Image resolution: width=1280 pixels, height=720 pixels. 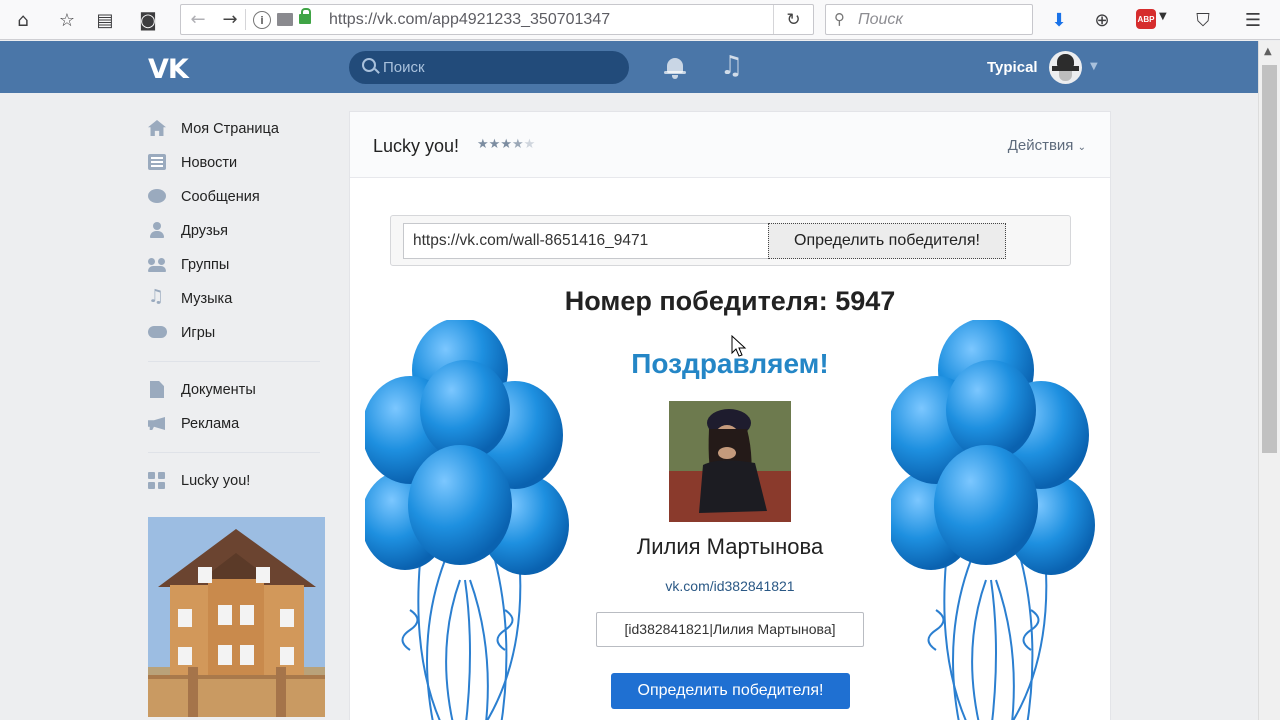 What do you see at coordinates (1203, 20) in the screenshot?
I see `extension-bag-icon: ⛉` at bounding box center [1203, 20].